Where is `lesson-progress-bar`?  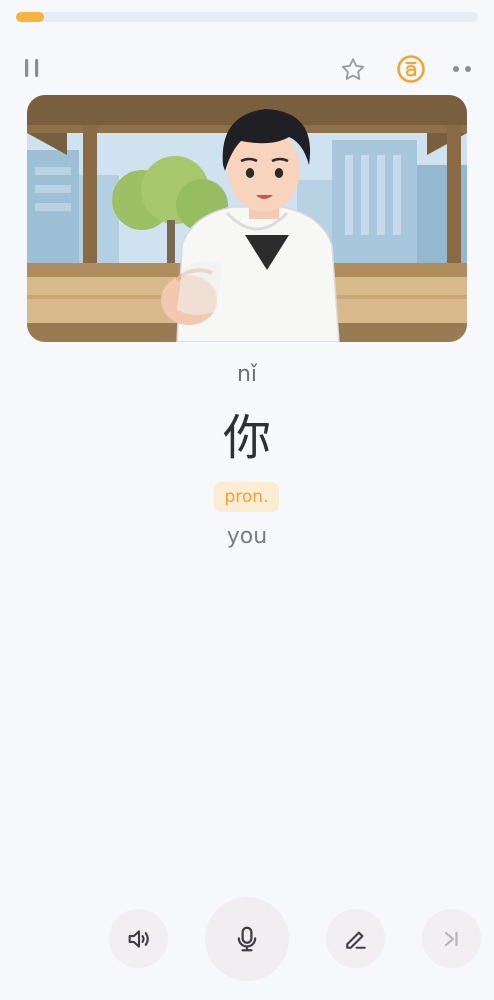 lesson-progress-bar is located at coordinates (247, 17).